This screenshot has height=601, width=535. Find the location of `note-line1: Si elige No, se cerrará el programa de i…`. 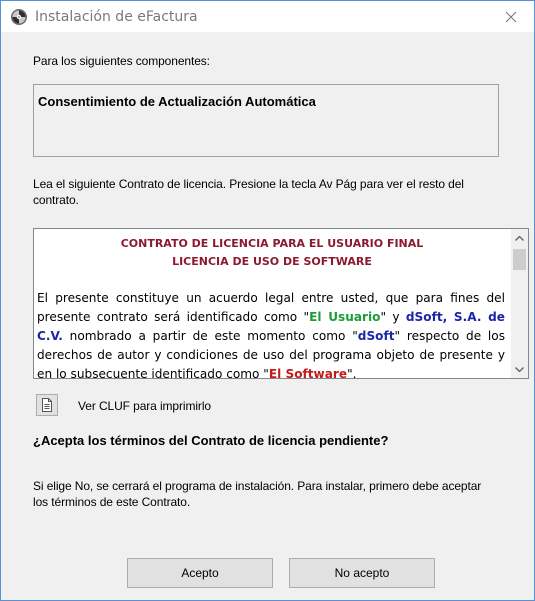

note-line1: Si elige No, se cerrará el programa de i… is located at coordinates (257, 486).